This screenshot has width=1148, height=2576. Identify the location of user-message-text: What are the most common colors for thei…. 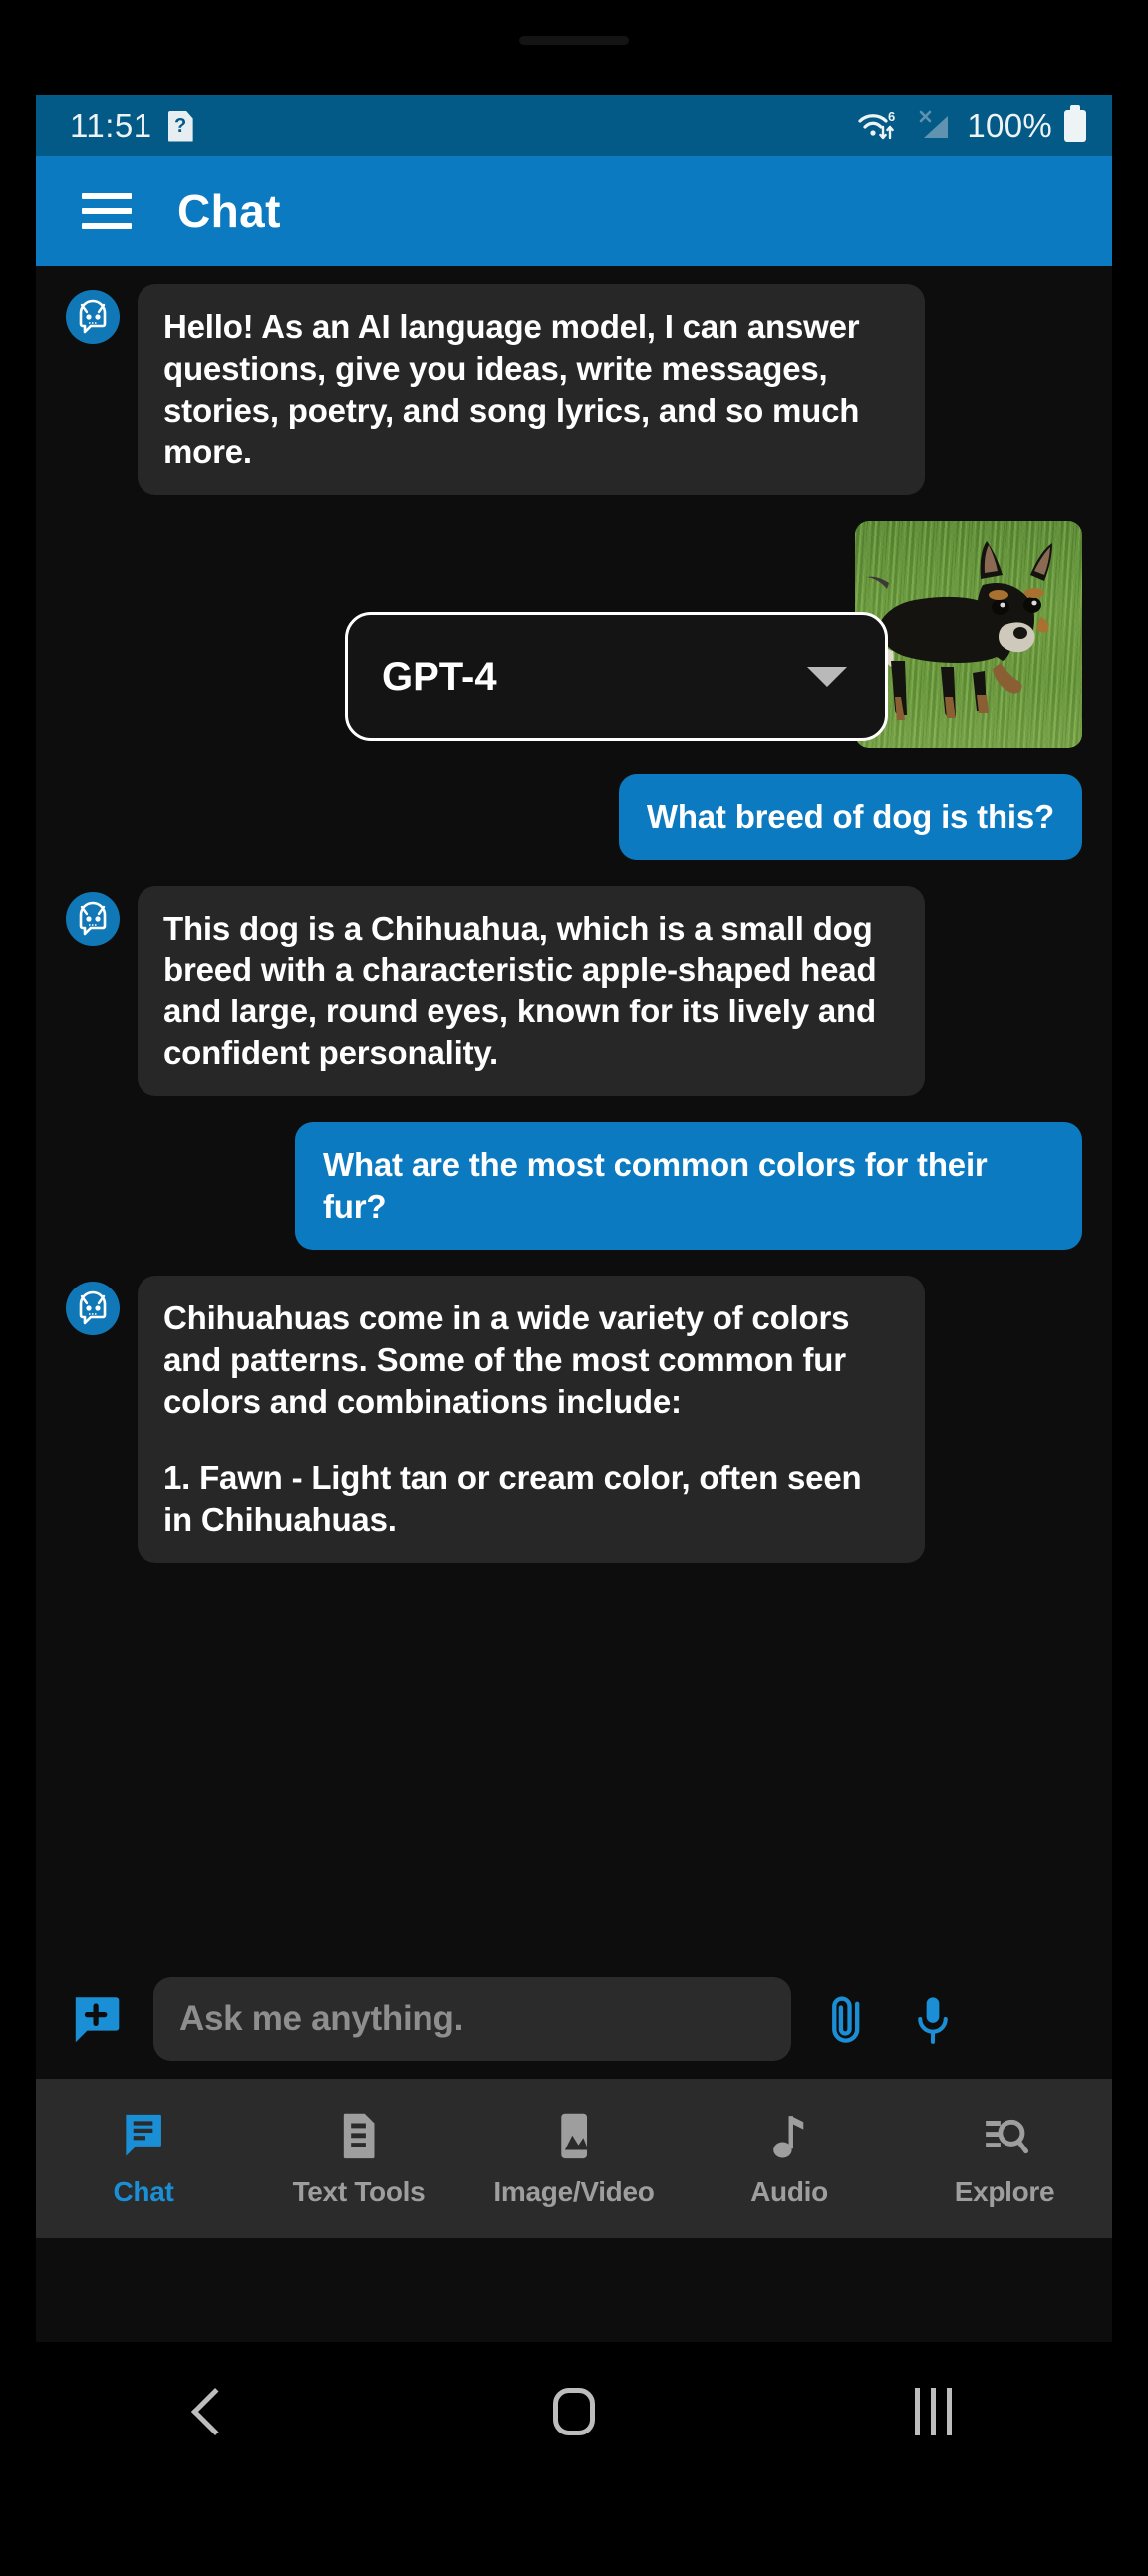
(688, 1186).